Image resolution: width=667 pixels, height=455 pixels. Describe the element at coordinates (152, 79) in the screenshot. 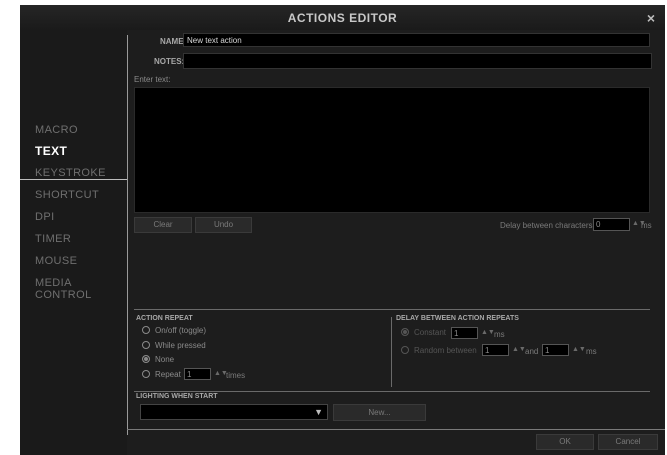

I see `enter-text-label: Enter text:` at that location.